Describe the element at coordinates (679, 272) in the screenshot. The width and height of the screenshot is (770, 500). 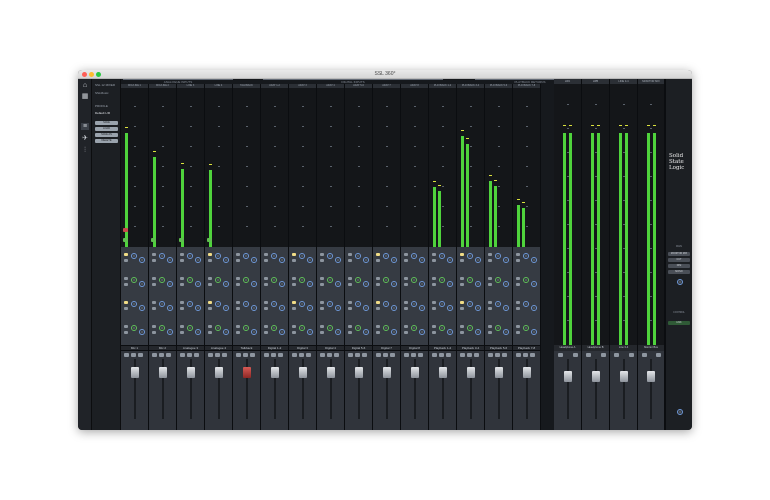
I see `mono-button: MONO` at that location.